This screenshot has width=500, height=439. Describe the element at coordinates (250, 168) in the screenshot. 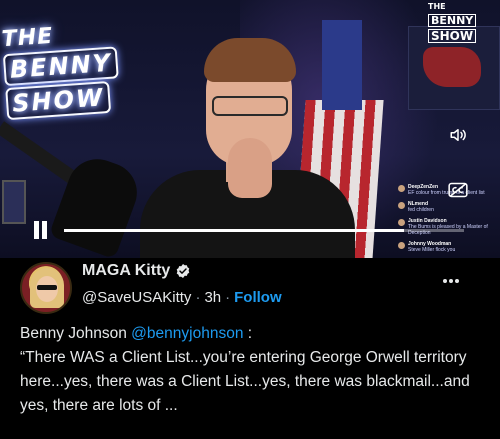

I see `host-hand` at that location.